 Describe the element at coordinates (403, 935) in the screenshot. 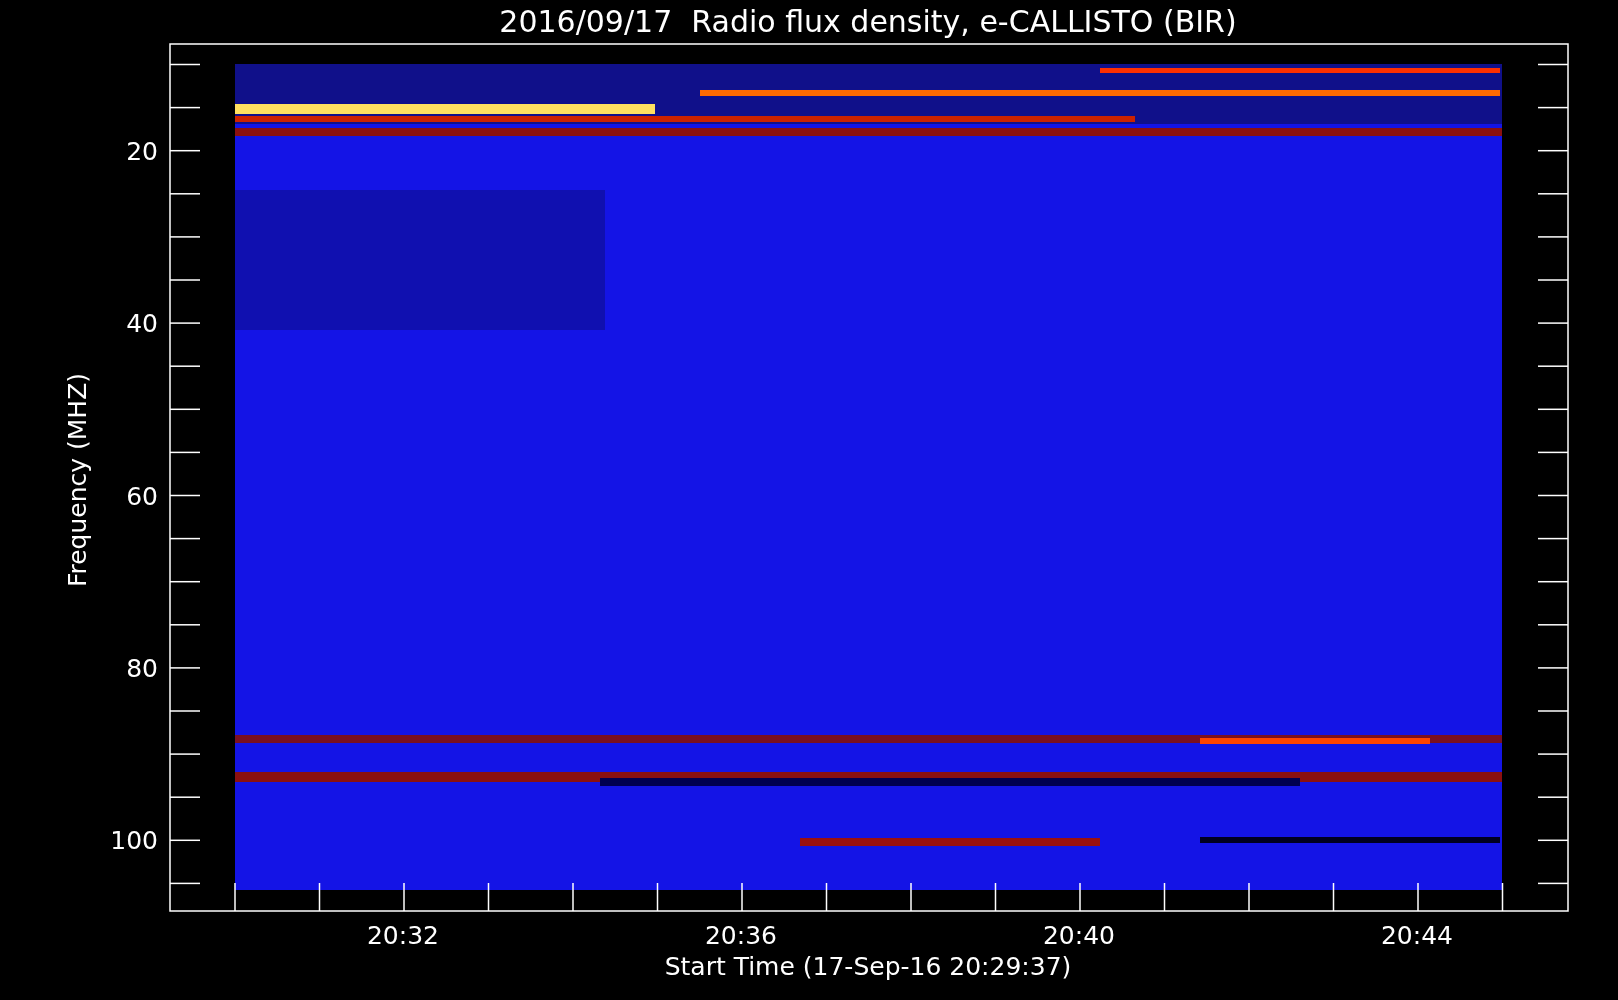

I see `x-tick-label: 20:32` at that location.